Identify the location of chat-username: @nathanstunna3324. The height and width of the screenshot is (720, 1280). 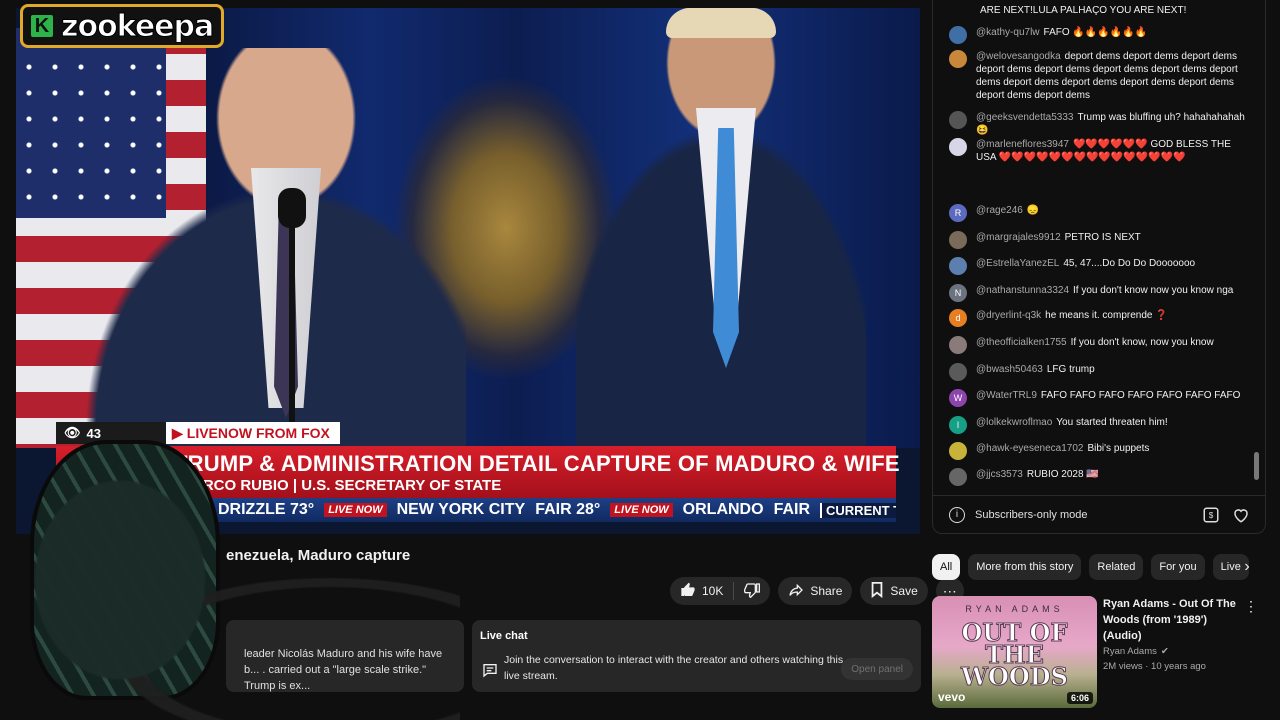
(1022, 290).